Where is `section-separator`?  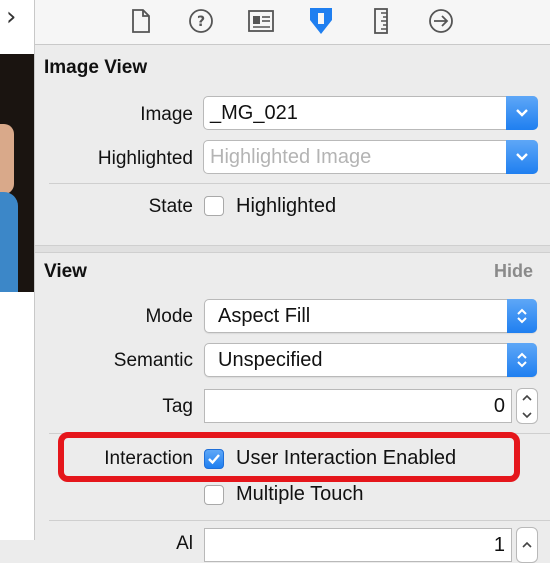
section-separator is located at coordinates (292, 249).